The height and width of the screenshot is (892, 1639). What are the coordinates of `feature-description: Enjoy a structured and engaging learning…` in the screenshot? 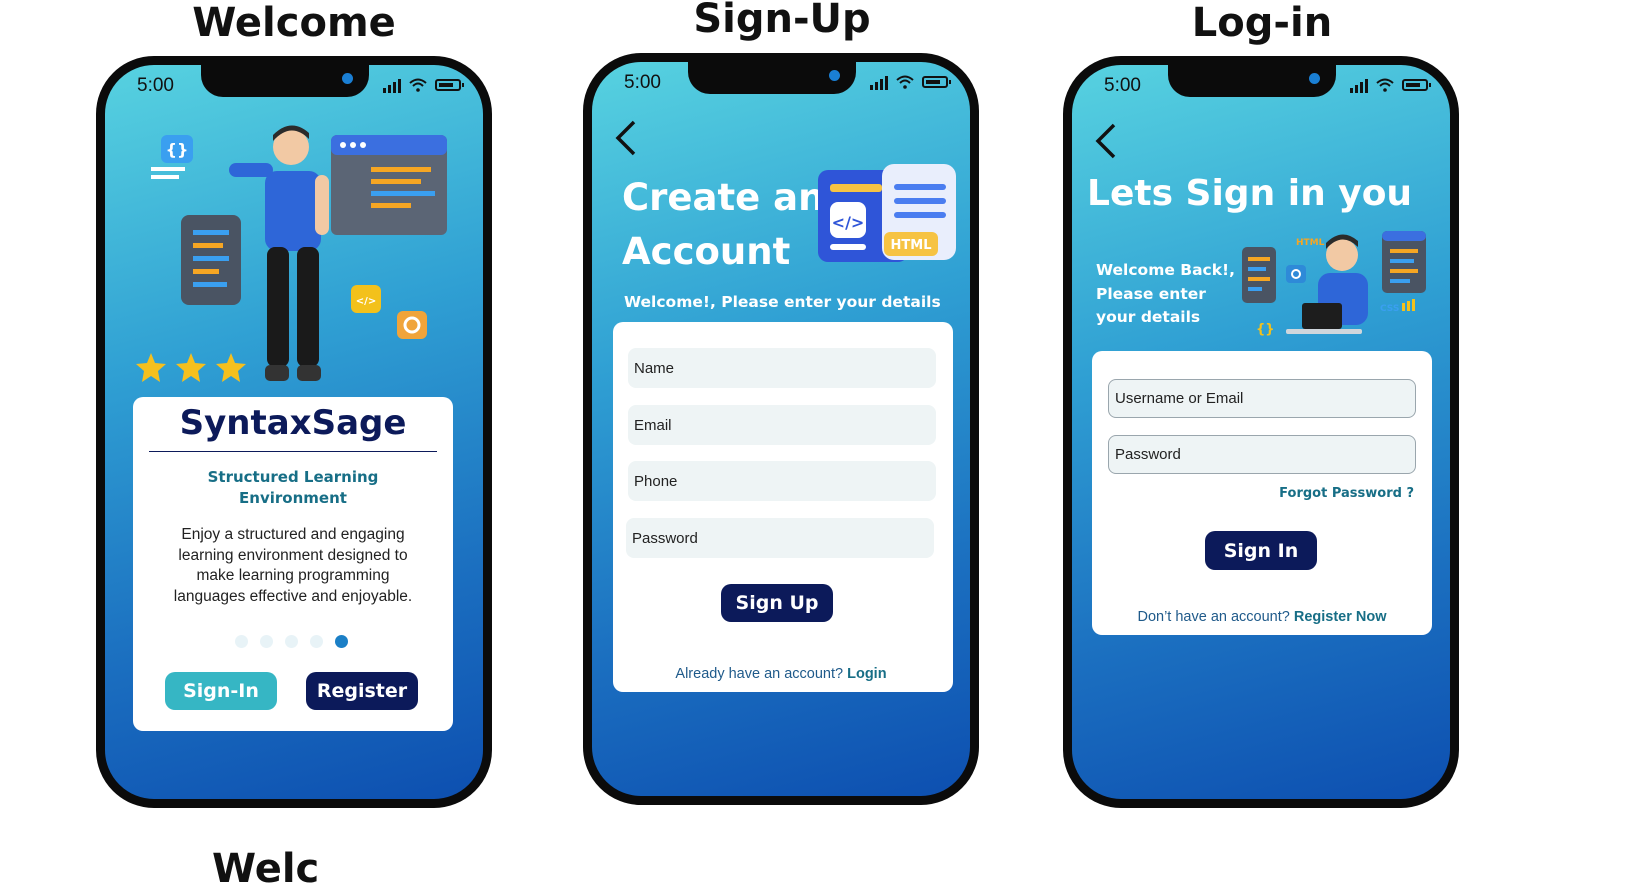 It's located at (293, 565).